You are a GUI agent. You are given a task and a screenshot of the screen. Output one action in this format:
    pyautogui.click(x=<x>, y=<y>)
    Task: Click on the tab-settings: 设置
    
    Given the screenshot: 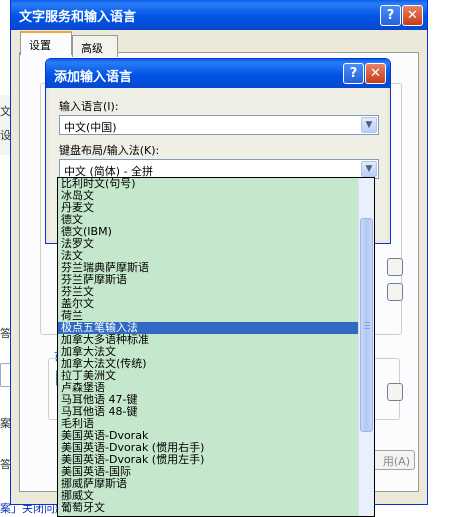 What is the action you would take?
    pyautogui.click(x=46, y=43)
    